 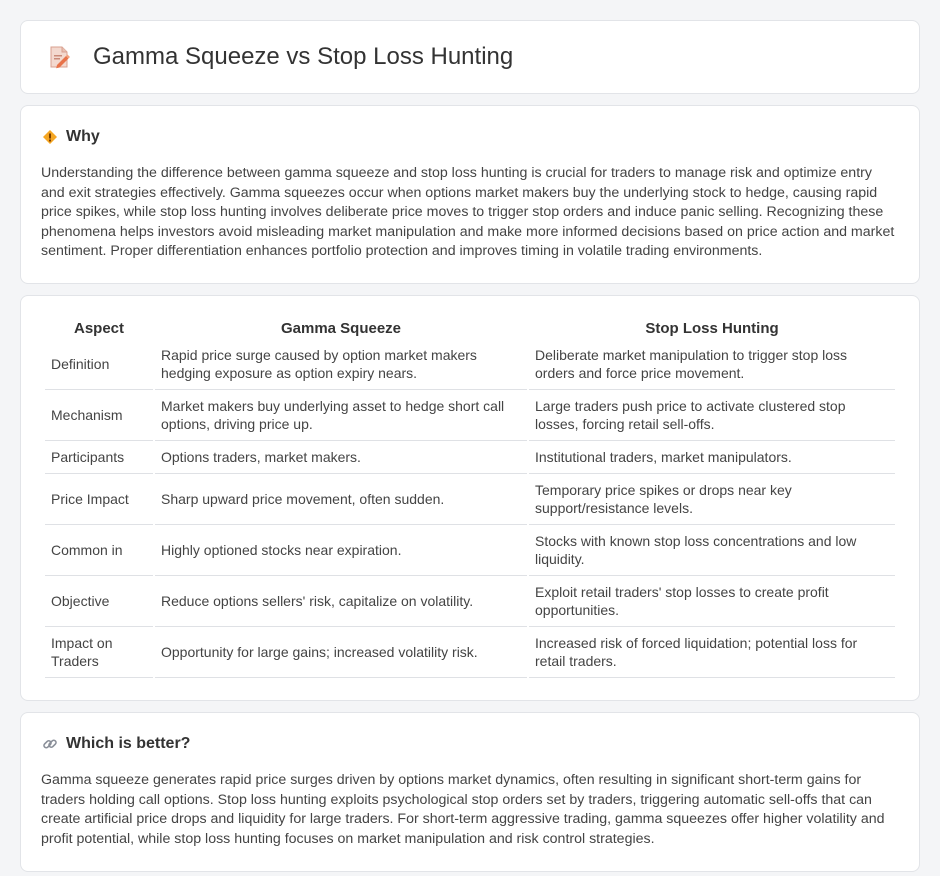 I want to click on which-better-heading: Which is better?, so click(x=128, y=743).